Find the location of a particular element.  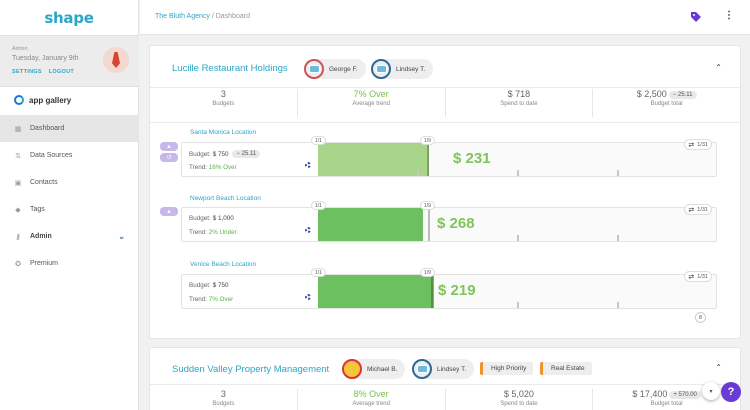

app-logo: shape is located at coordinates (69, 17).